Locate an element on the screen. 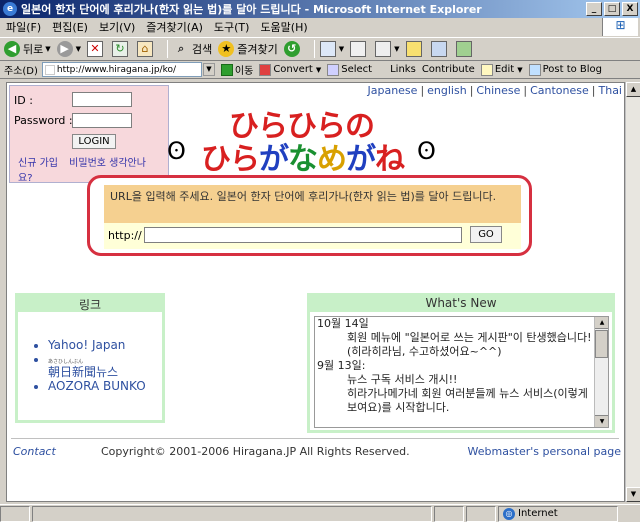  login-button: LOGIN is located at coordinates (94, 141).